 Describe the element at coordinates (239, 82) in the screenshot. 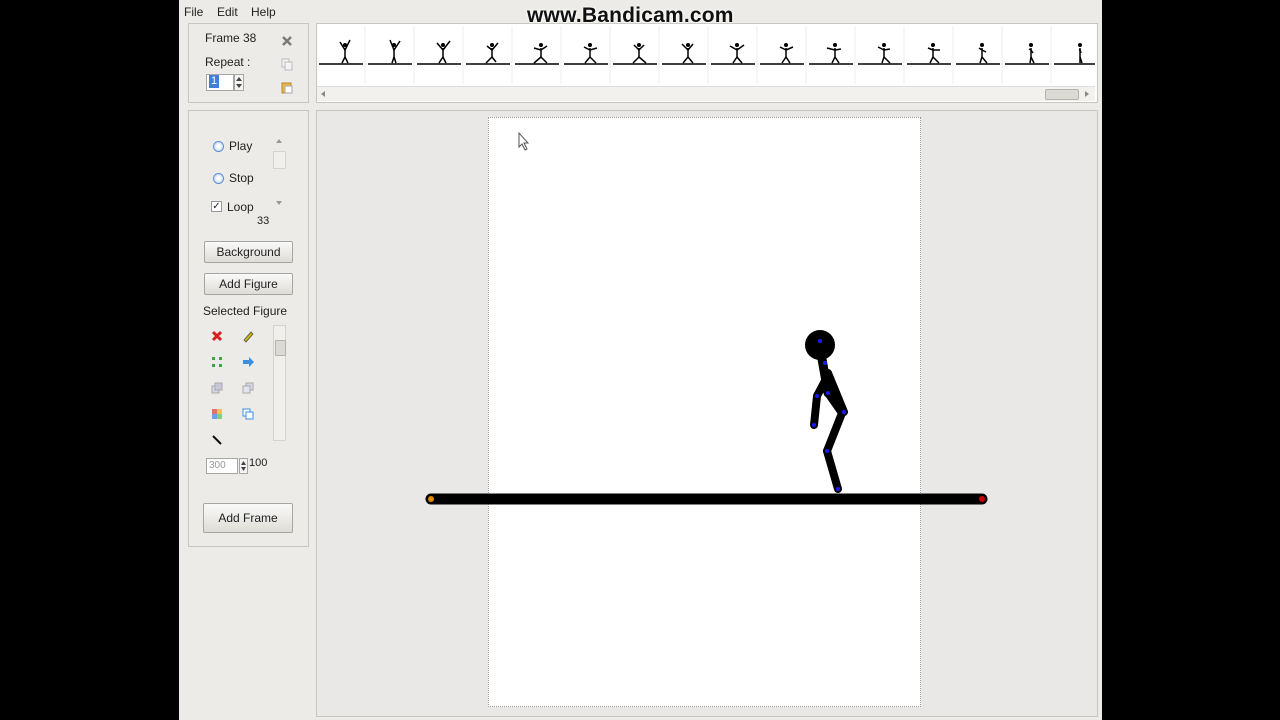

I see `repeat-spinner` at that location.